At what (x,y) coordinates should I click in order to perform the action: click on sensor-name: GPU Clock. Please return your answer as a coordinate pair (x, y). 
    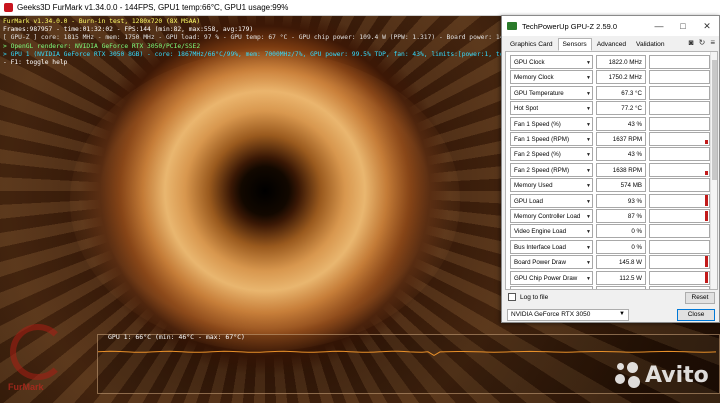
    Looking at the image, I should click on (551, 62).